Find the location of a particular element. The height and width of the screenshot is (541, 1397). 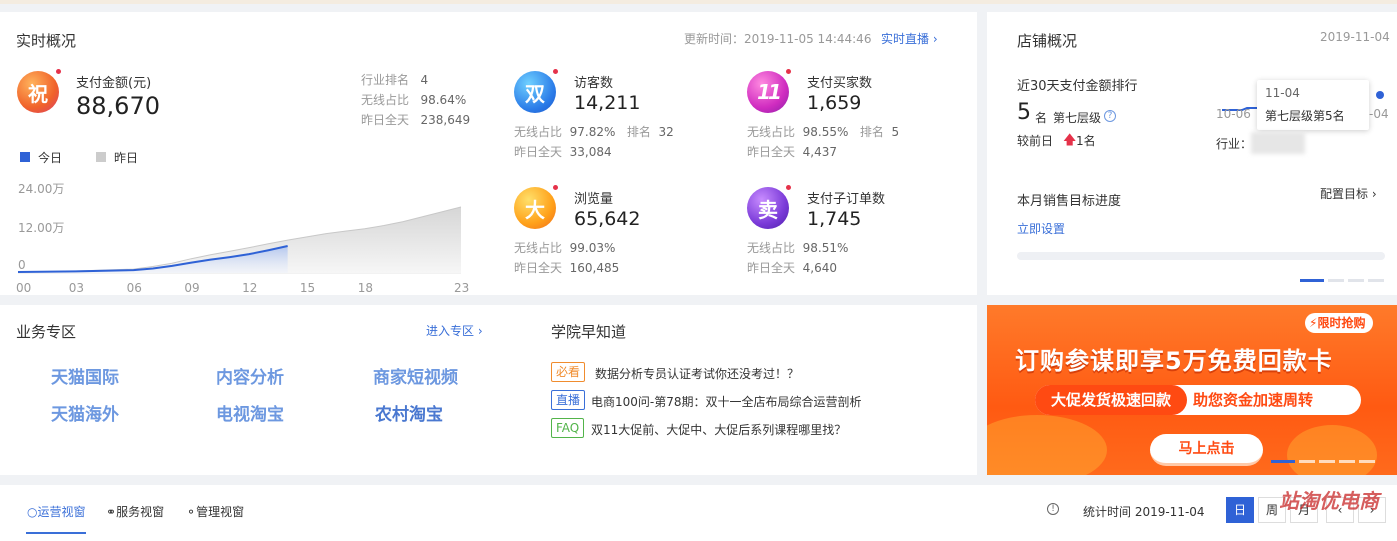

live-link-label: 实时直播 is located at coordinates (905, 39).